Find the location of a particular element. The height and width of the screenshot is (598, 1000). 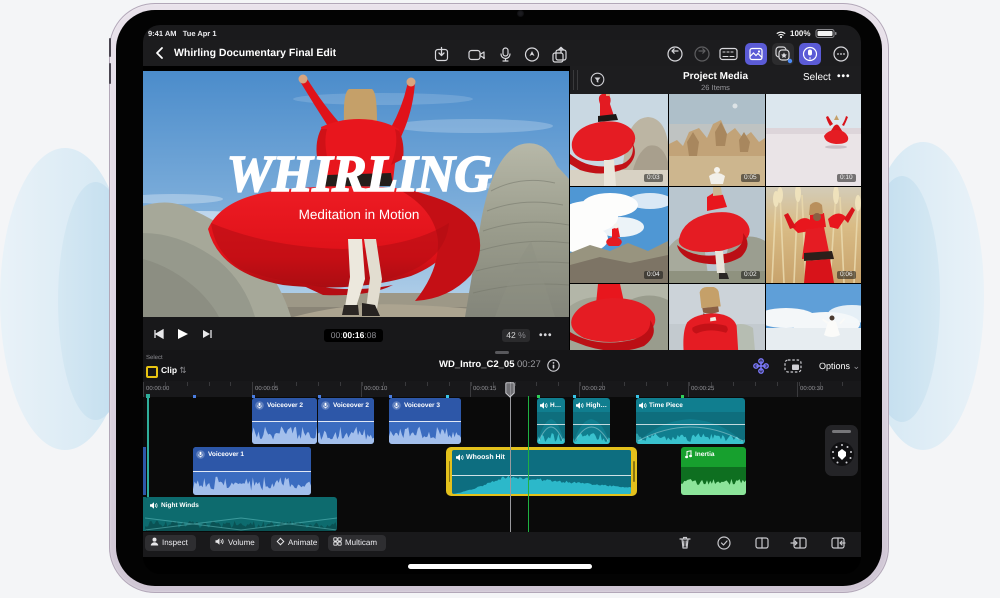

svg-text: WHIRLING is located at coordinates (359, 174).